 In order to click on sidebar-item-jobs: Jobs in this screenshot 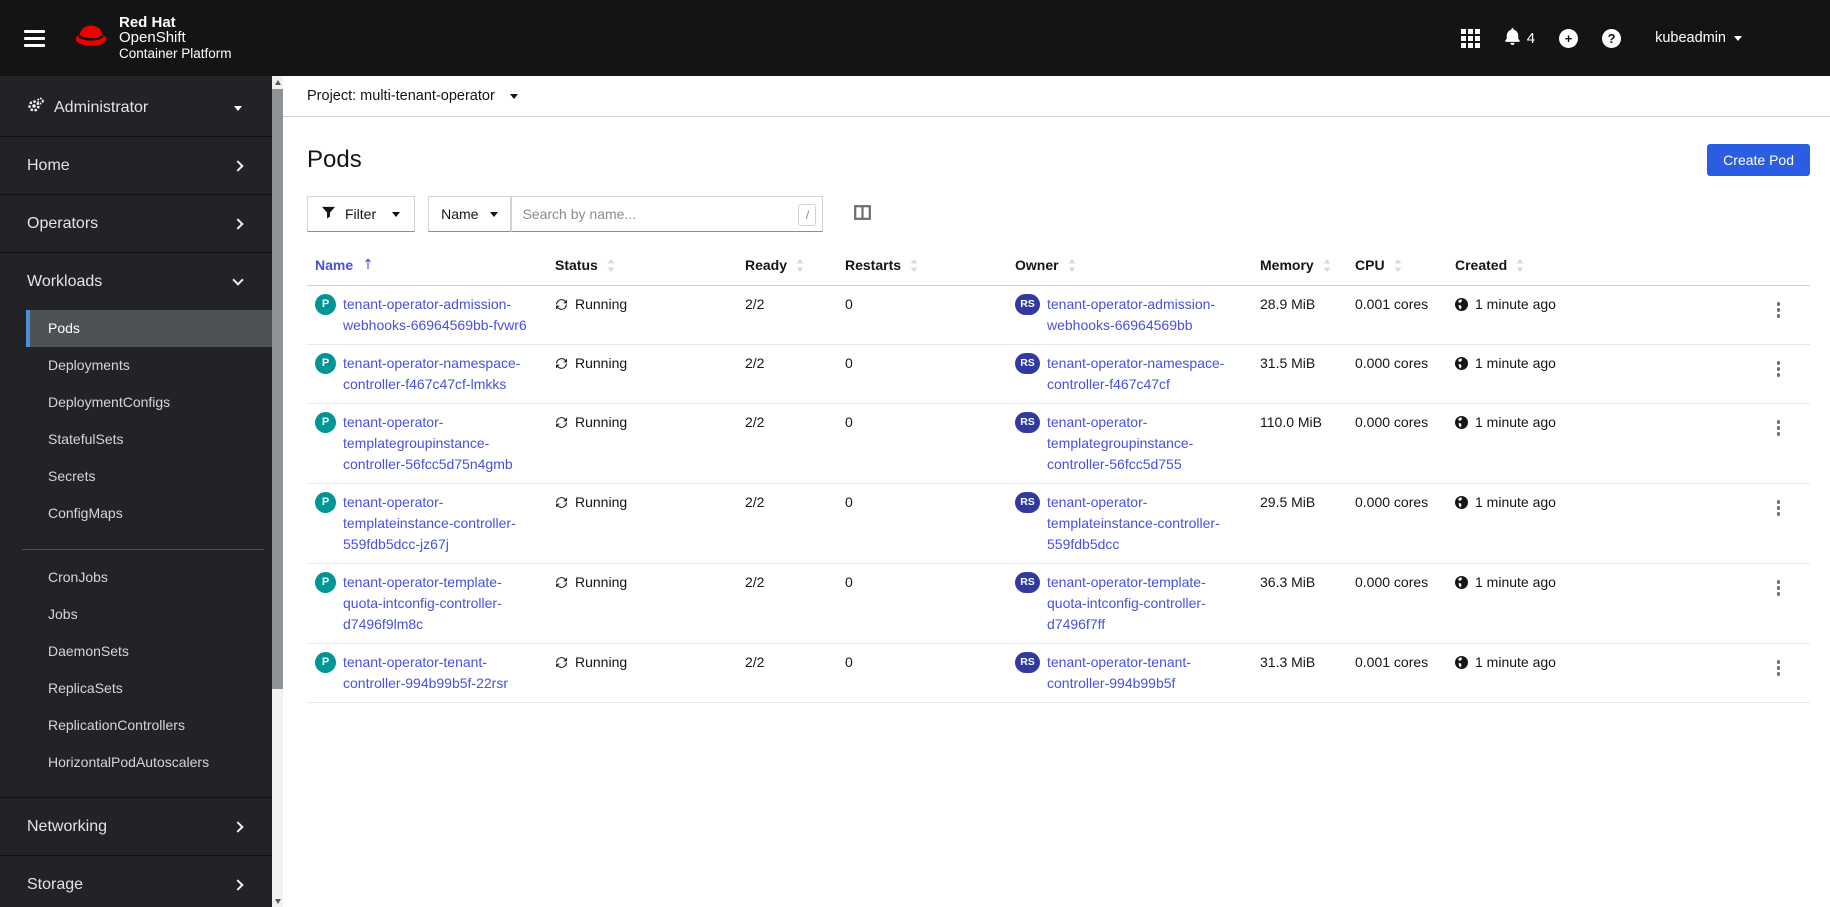, I will do `click(149, 614)`.